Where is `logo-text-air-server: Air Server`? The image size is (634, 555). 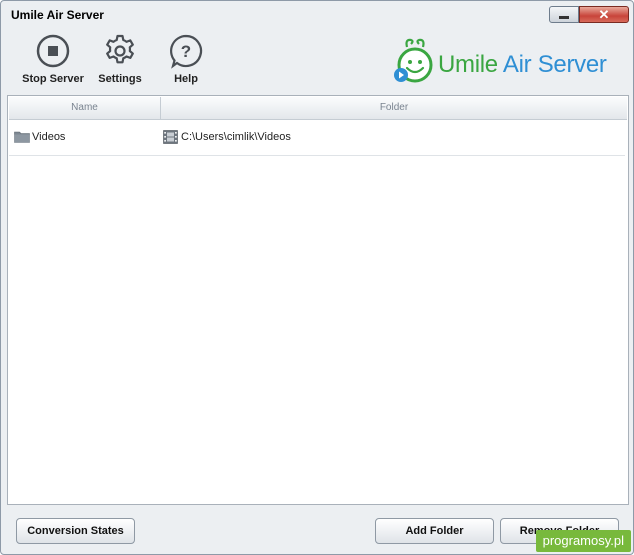 logo-text-air-server: Air Server is located at coordinates (554, 64).